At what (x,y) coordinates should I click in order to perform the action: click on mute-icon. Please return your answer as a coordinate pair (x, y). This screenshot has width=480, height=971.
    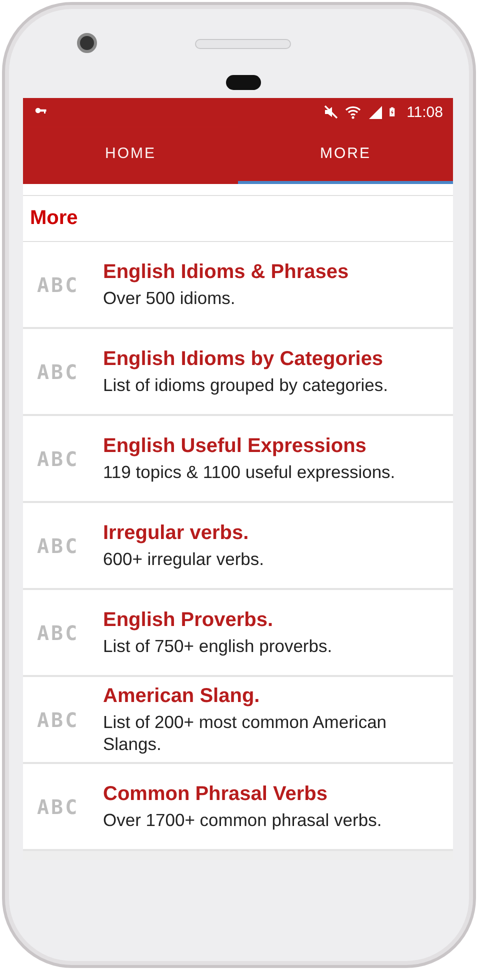
    Looking at the image, I should click on (330, 112).